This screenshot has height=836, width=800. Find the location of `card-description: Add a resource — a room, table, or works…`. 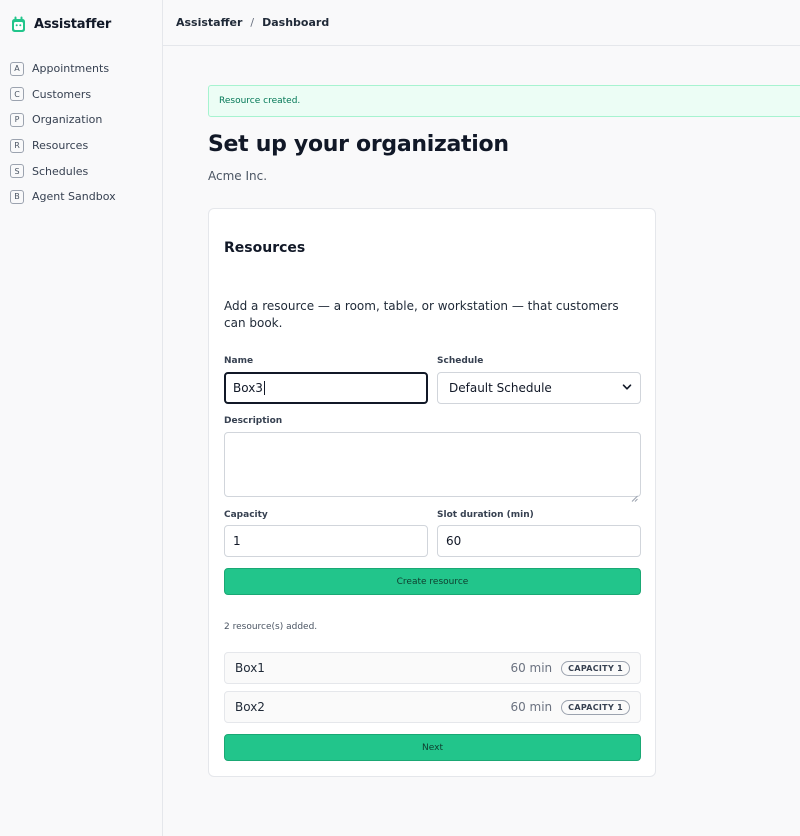

card-description: Add a resource — a room, table, or works… is located at coordinates (421, 314).